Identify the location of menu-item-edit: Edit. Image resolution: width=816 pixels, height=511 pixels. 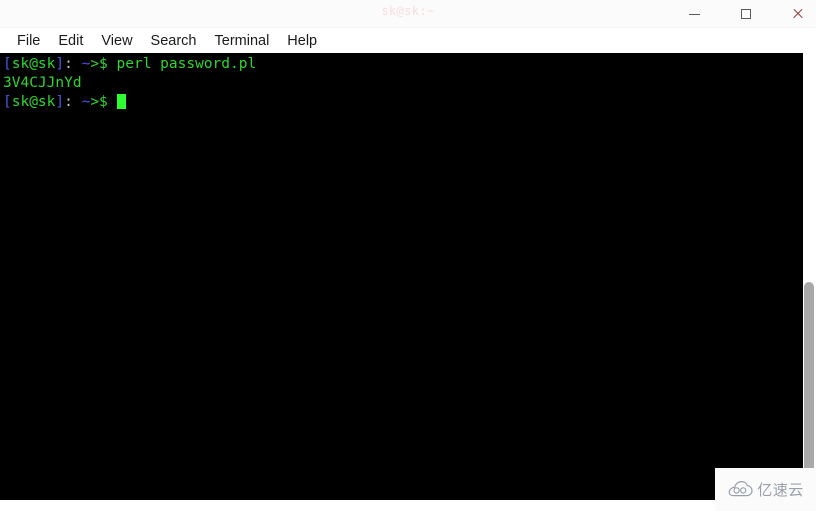
(70, 41).